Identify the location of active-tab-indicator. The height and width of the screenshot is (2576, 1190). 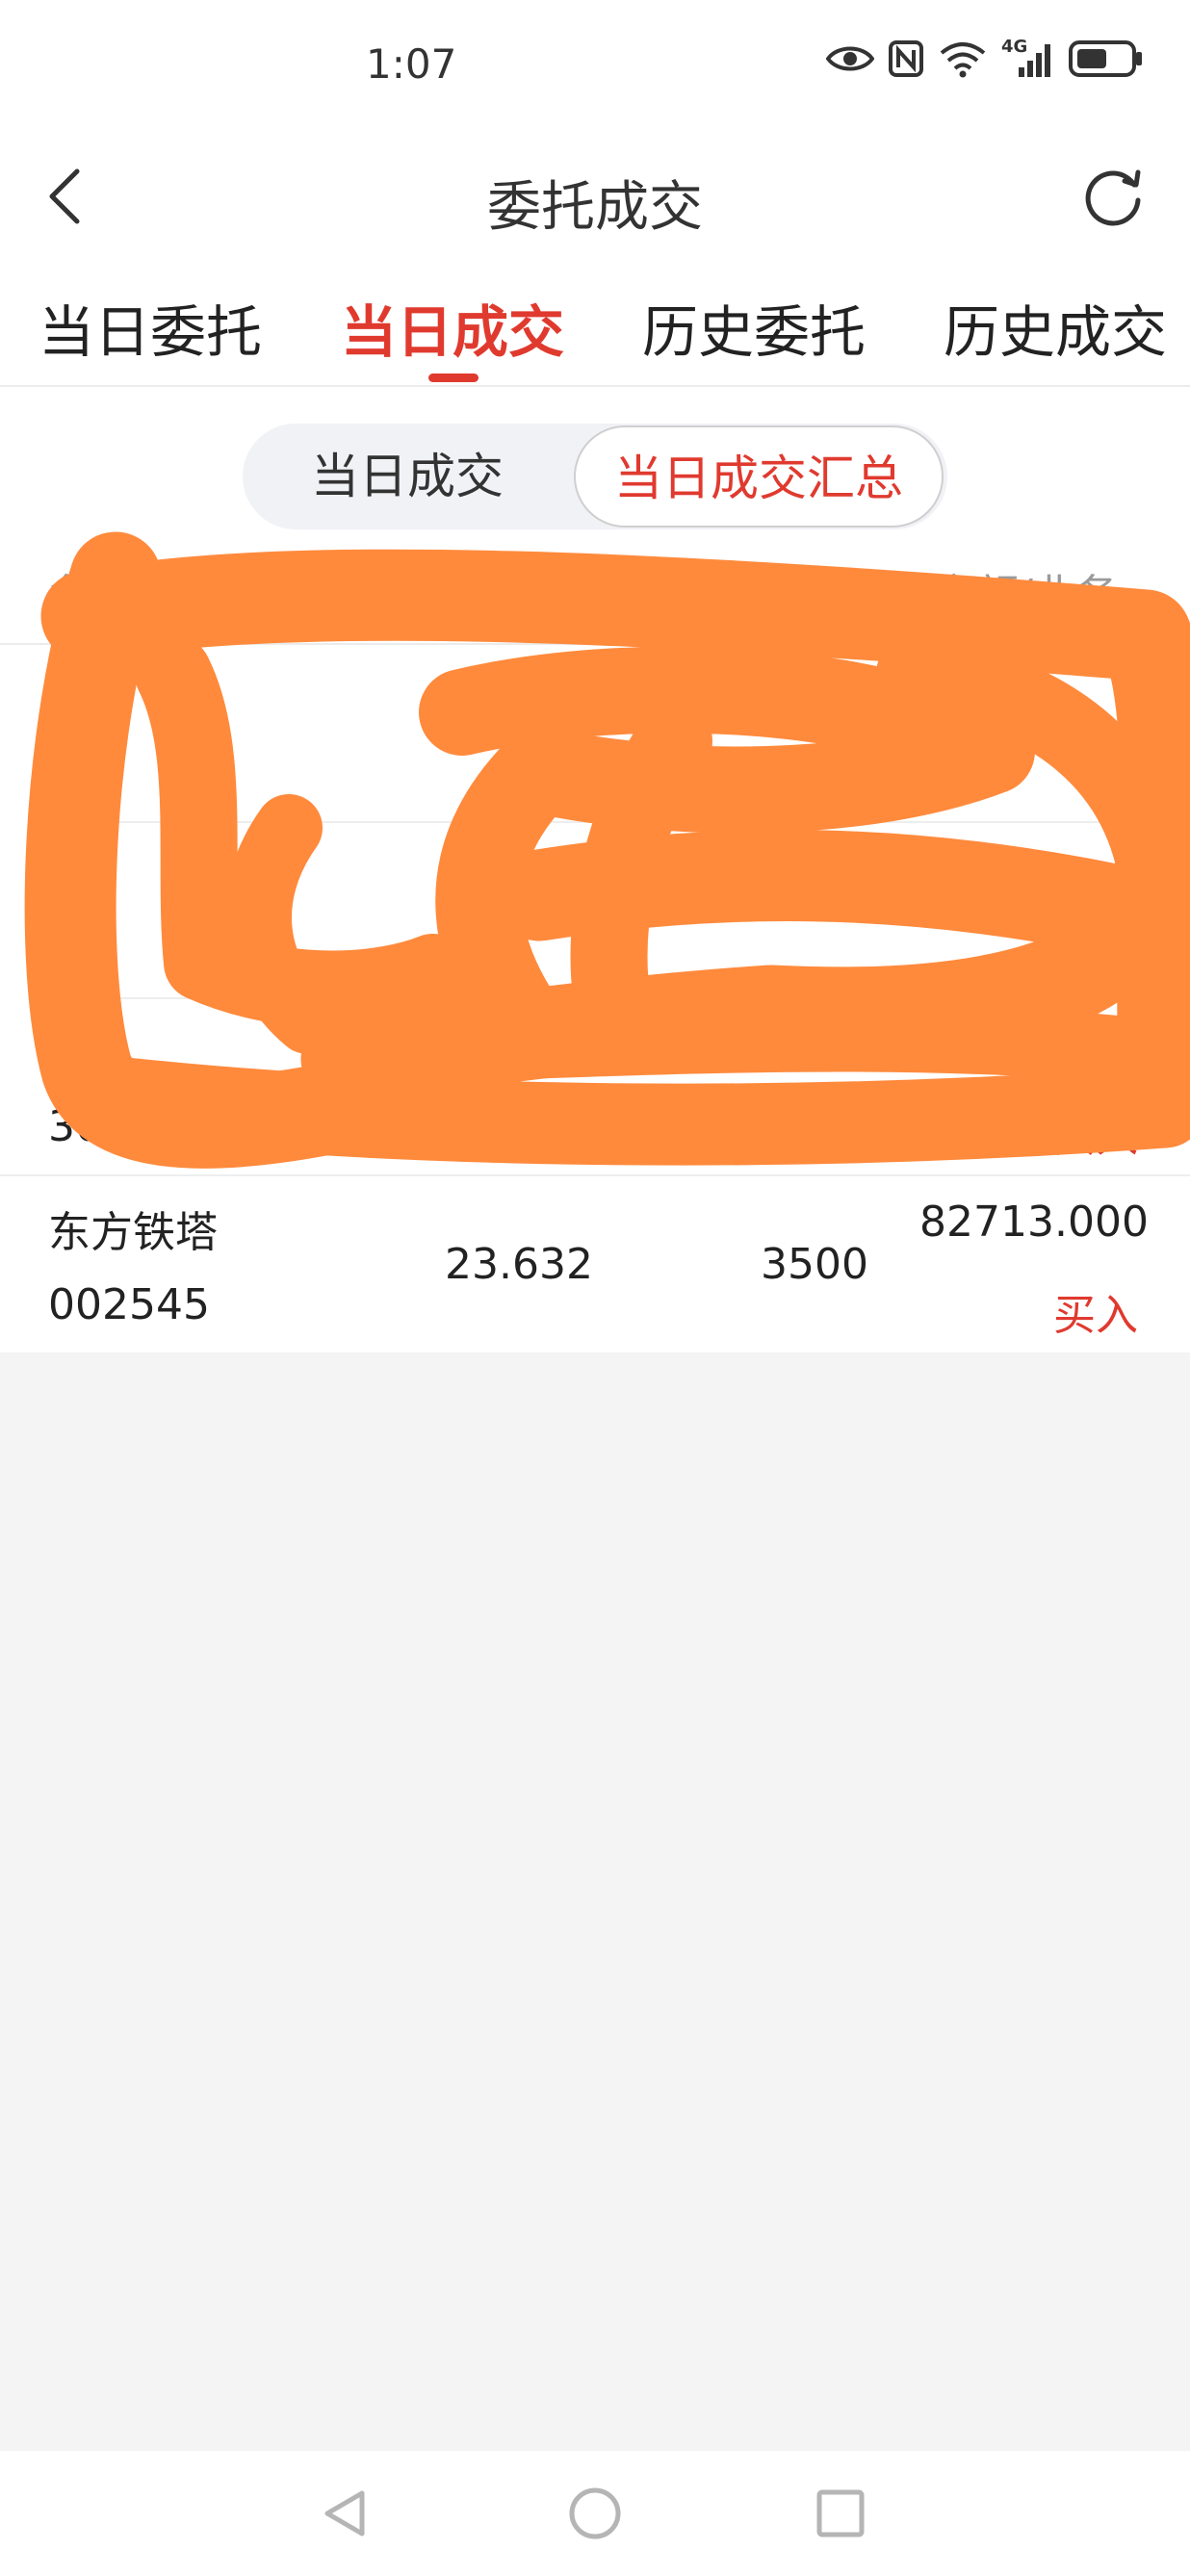
(454, 378).